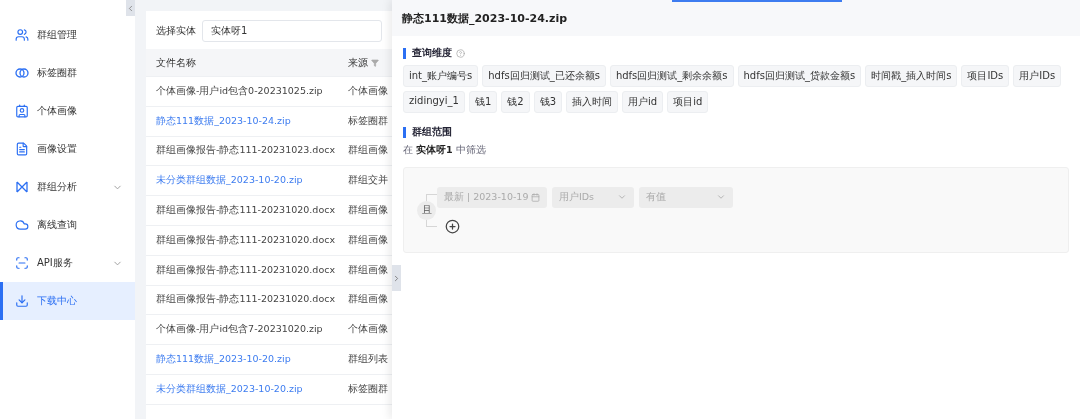 The width and height of the screenshot is (1080, 419). I want to click on cloud-icon, so click(22, 225).